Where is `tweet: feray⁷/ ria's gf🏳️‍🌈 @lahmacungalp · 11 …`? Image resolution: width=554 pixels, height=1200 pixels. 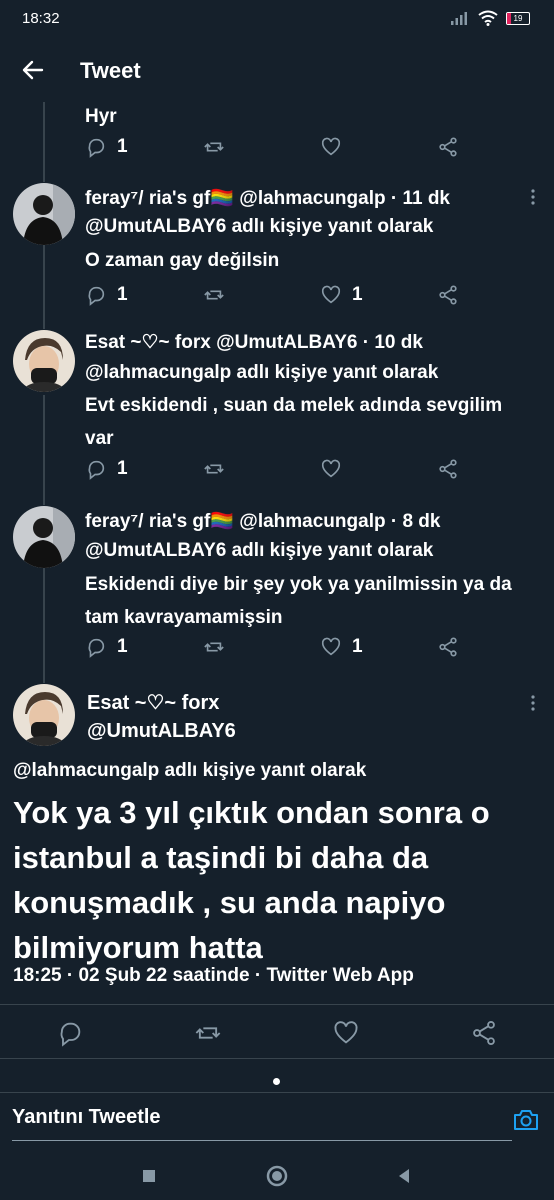
tweet: feray⁷/ ria's gf🏳️‍🌈 @lahmacungalp · 11 … is located at coordinates (277, 245).